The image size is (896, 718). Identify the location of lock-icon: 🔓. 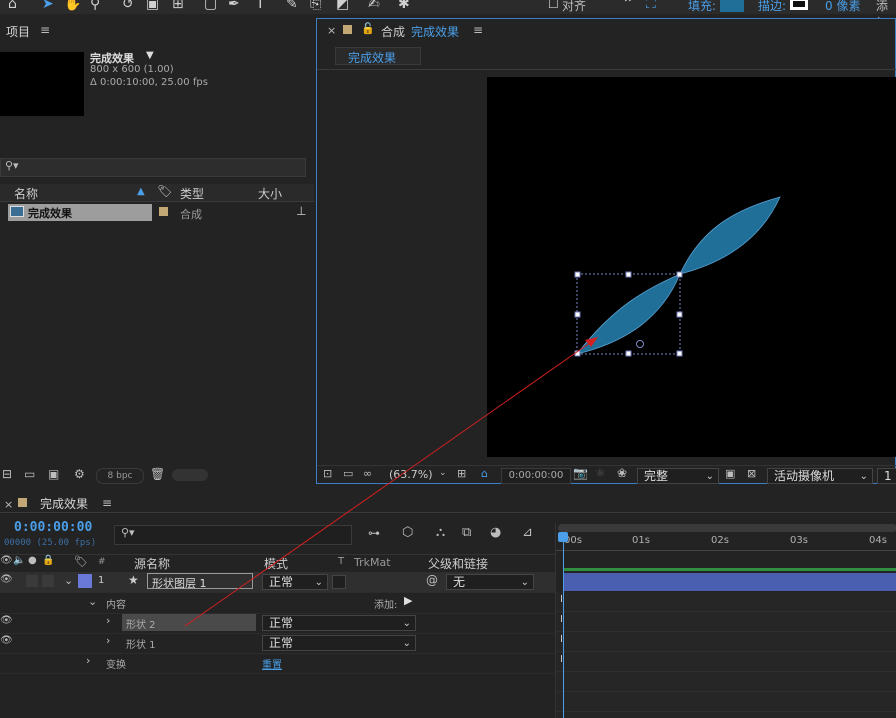
(368, 28).